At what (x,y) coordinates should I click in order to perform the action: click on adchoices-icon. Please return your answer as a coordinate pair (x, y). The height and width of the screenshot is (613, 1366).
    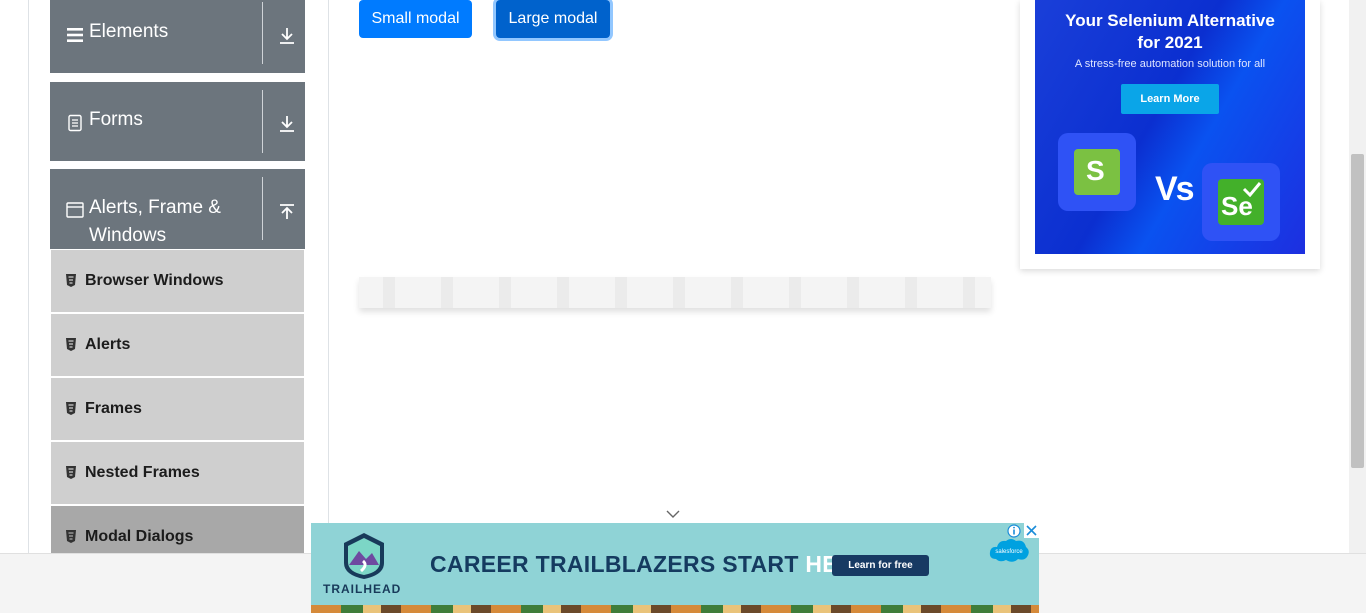
    Looking at the image, I should click on (1014, 531).